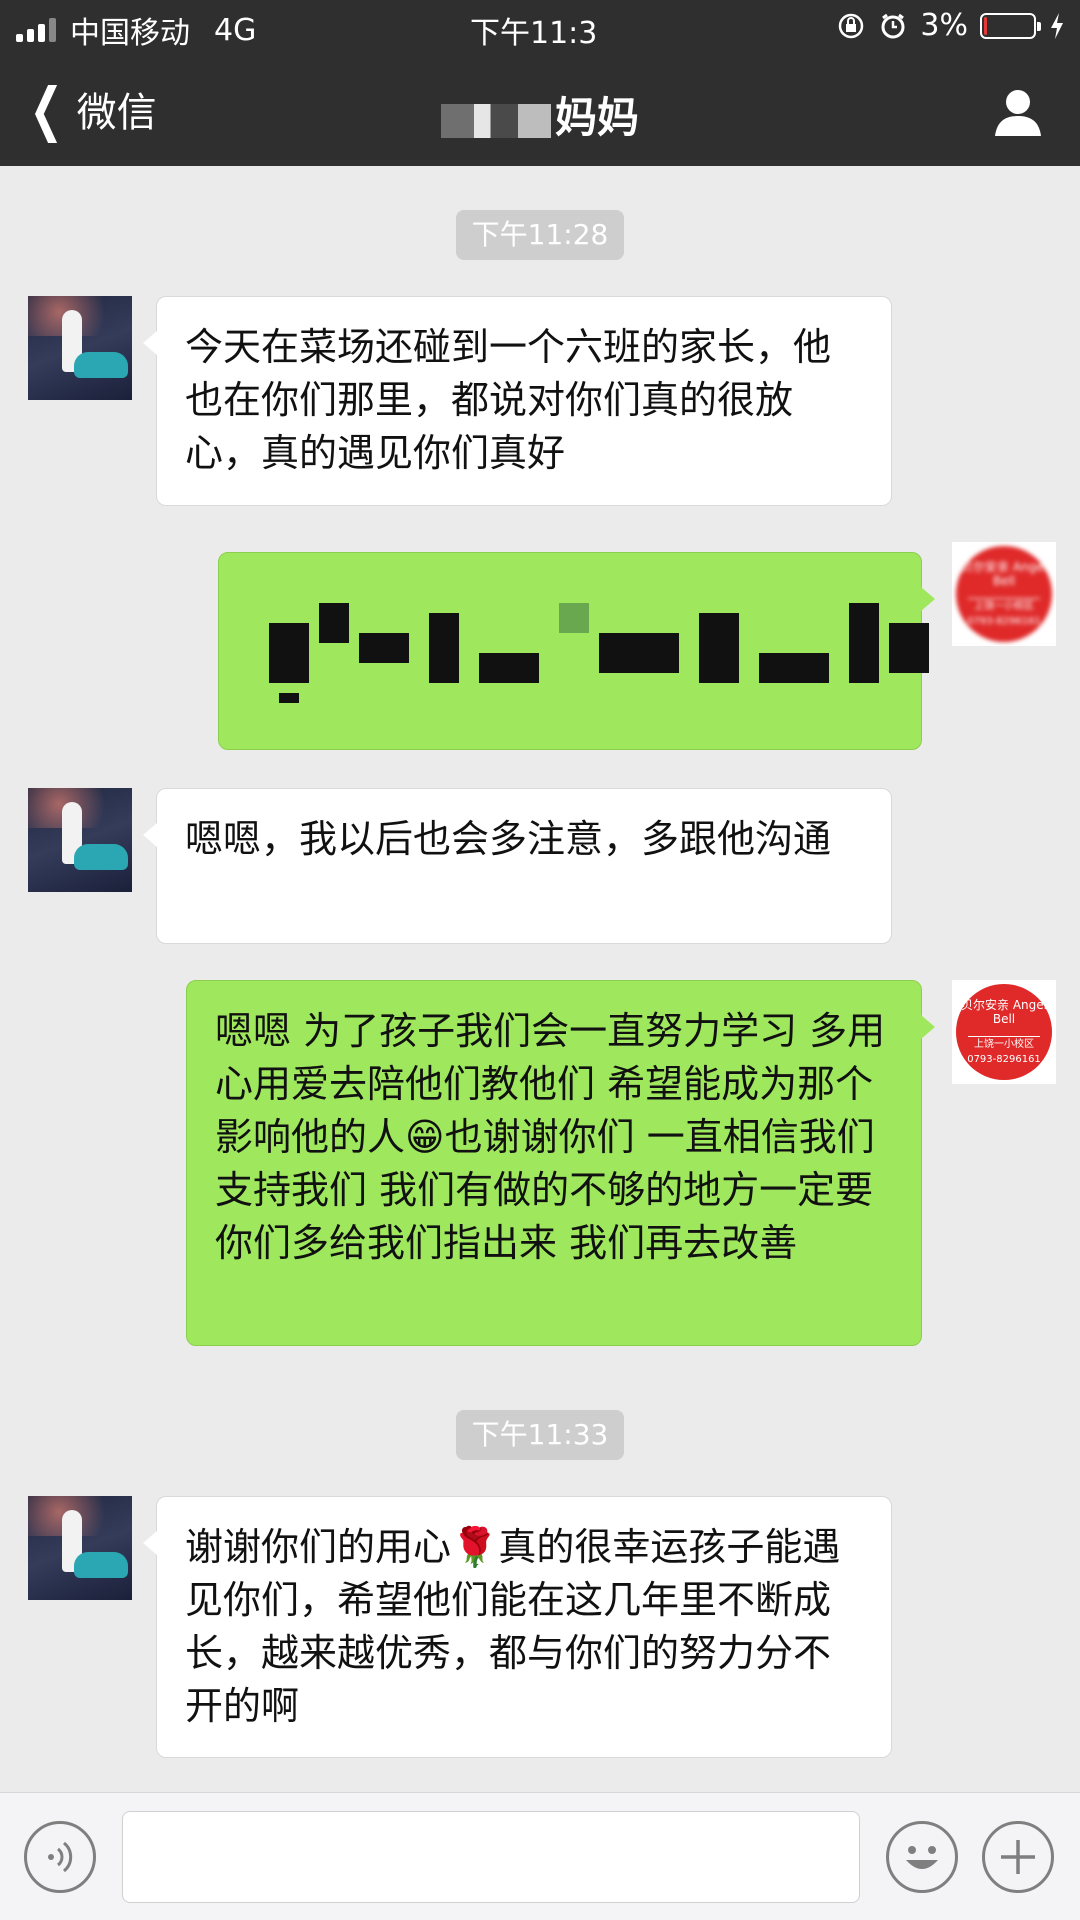  What do you see at coordinates (38, 30) in the screenshot?
I see `signal-icon` at bounding box center [38, 30].